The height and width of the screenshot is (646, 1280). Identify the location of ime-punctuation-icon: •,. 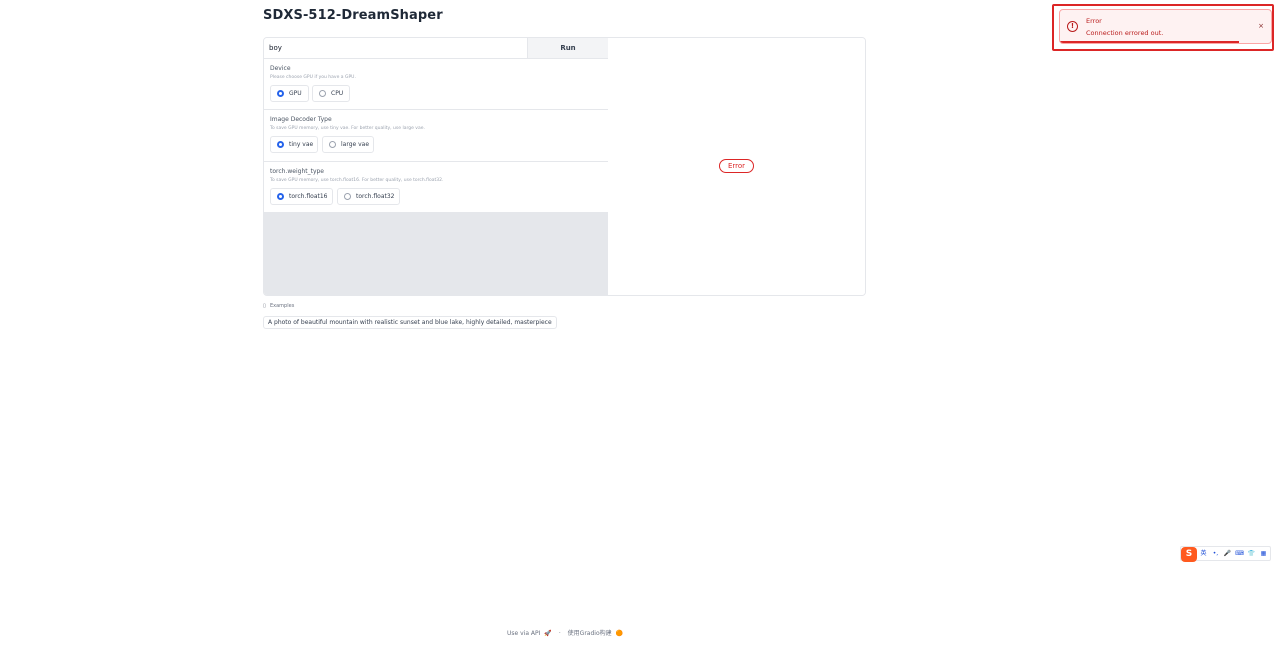
(1215, 554).